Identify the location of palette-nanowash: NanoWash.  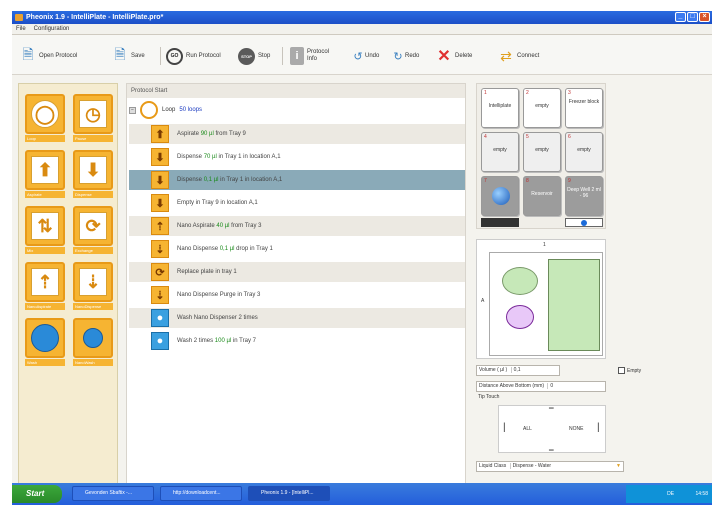
(93, 342).